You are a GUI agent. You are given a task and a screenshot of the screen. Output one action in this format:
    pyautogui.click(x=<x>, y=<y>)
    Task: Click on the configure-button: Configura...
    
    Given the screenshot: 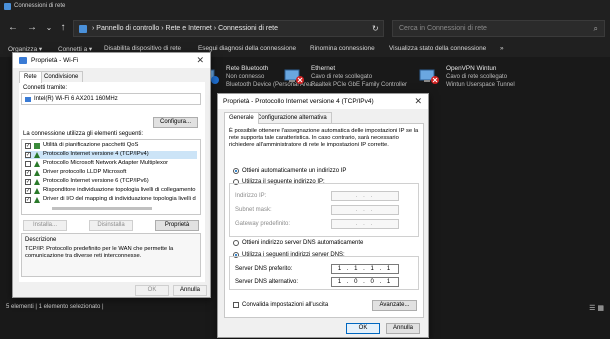 What is the action you would take?
    pyautogui.click(x=175, y=122)
    